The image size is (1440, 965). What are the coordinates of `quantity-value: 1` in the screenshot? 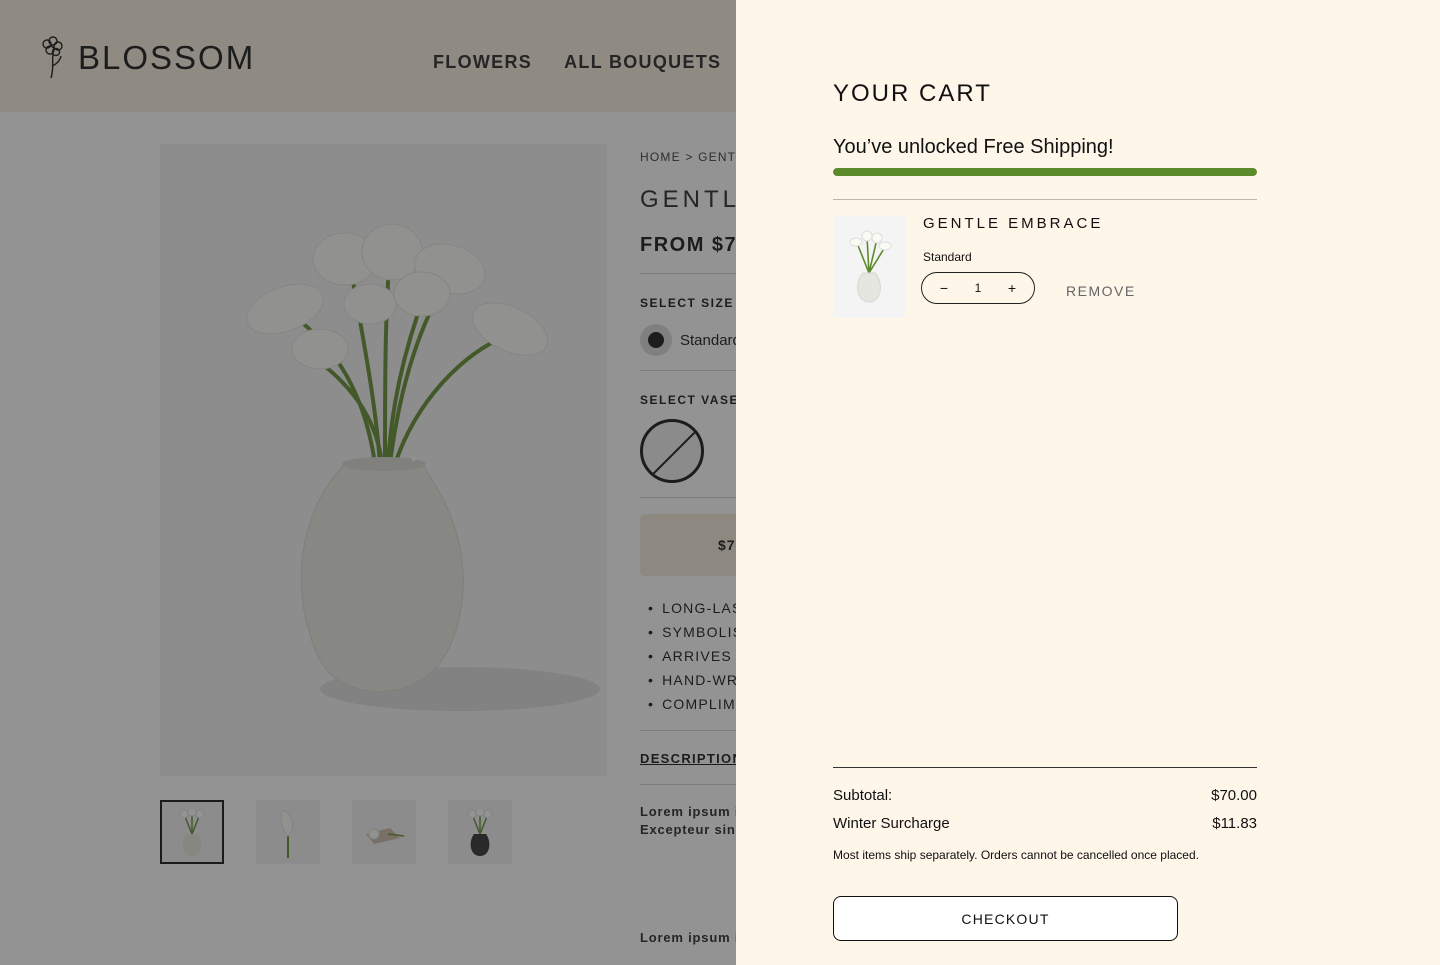 It's located at (978, 288).